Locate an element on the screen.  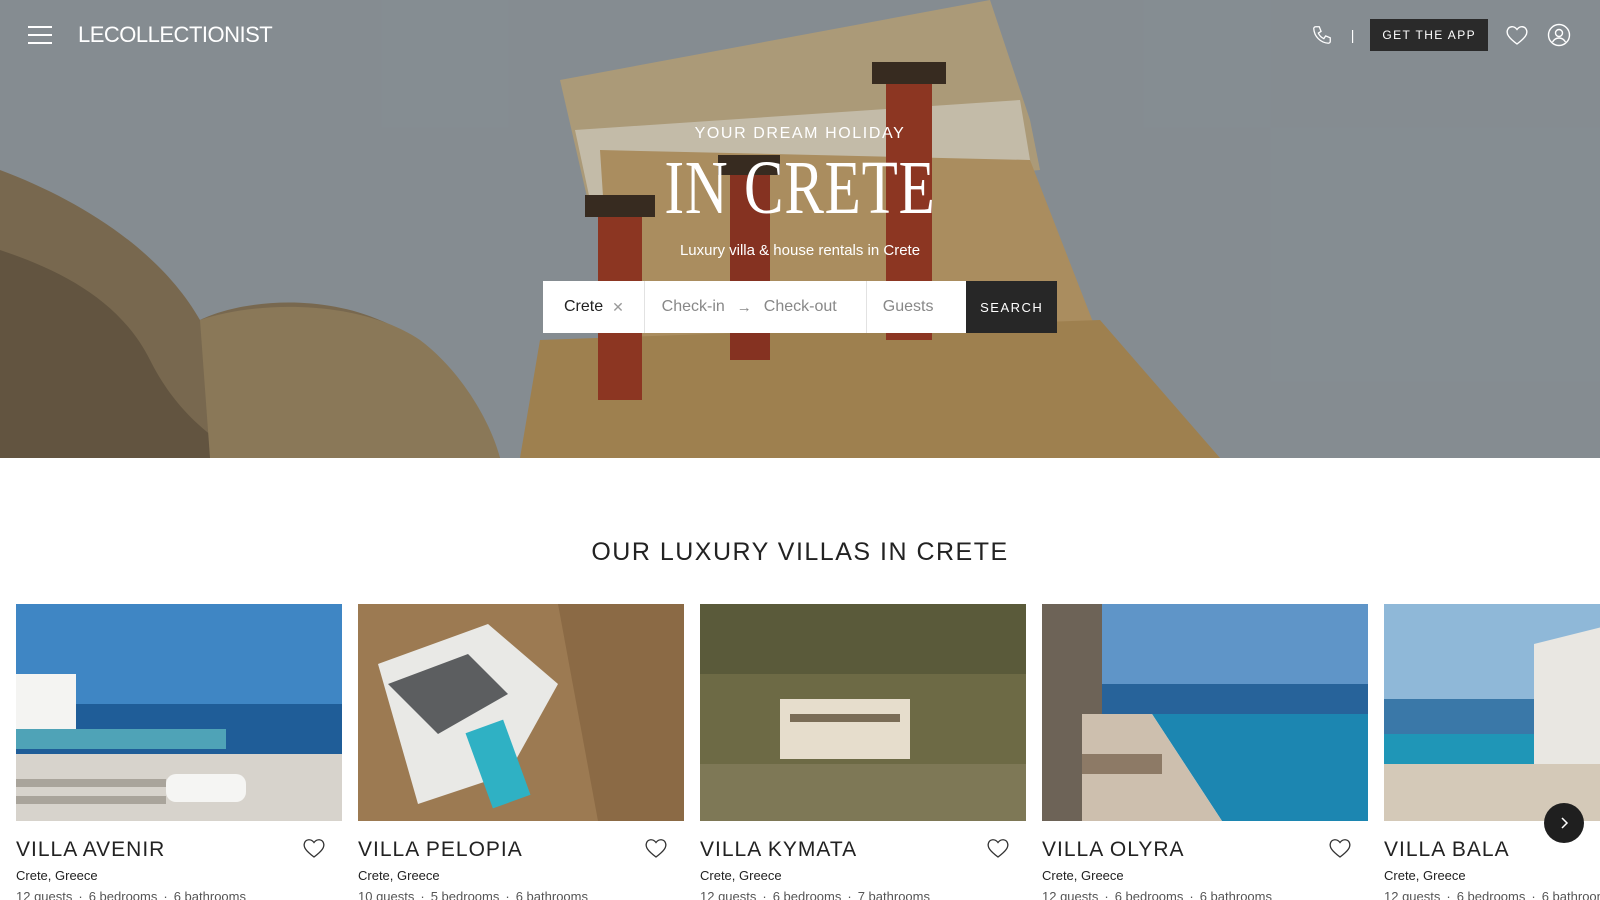
villa-details: 12 guests · 6 bedrooms · 7 bathrooms is located at coordinates (815, 894).